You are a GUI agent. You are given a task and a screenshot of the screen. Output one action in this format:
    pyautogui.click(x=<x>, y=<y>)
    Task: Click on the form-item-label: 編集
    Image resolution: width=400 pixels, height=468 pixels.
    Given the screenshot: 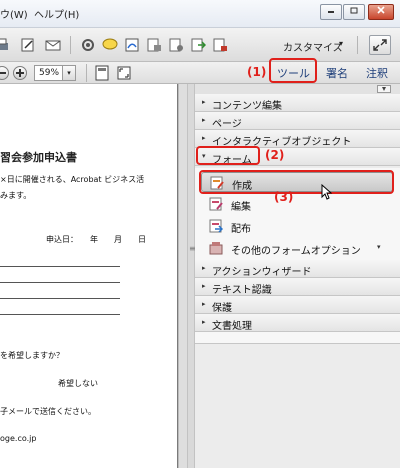 What is the action you would take?
    pyautogui.click(x=241, y=207)
    